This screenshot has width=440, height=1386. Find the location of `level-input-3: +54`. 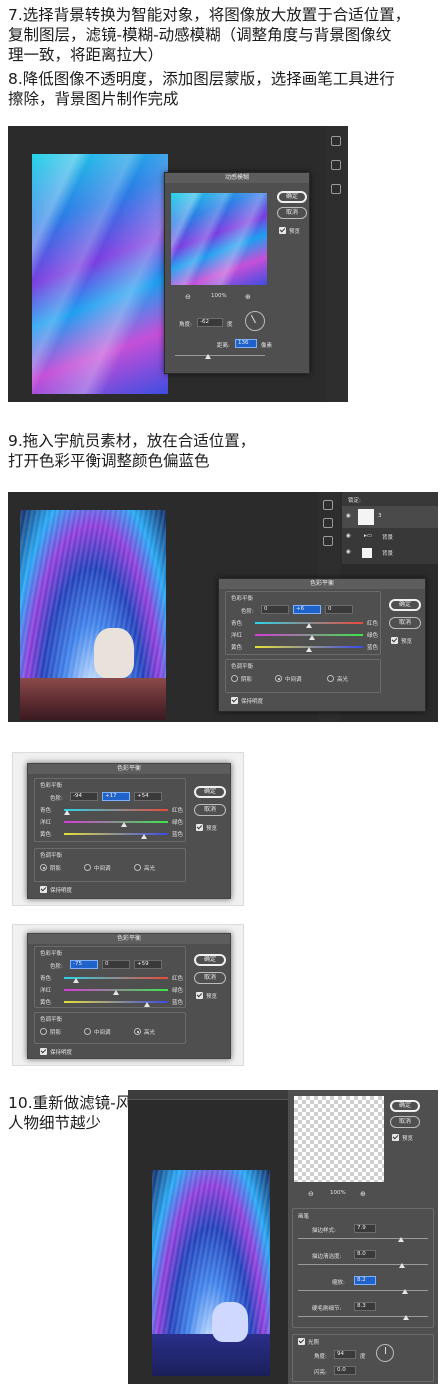

level-input-3: +54 is located at coordinates (148, 796).